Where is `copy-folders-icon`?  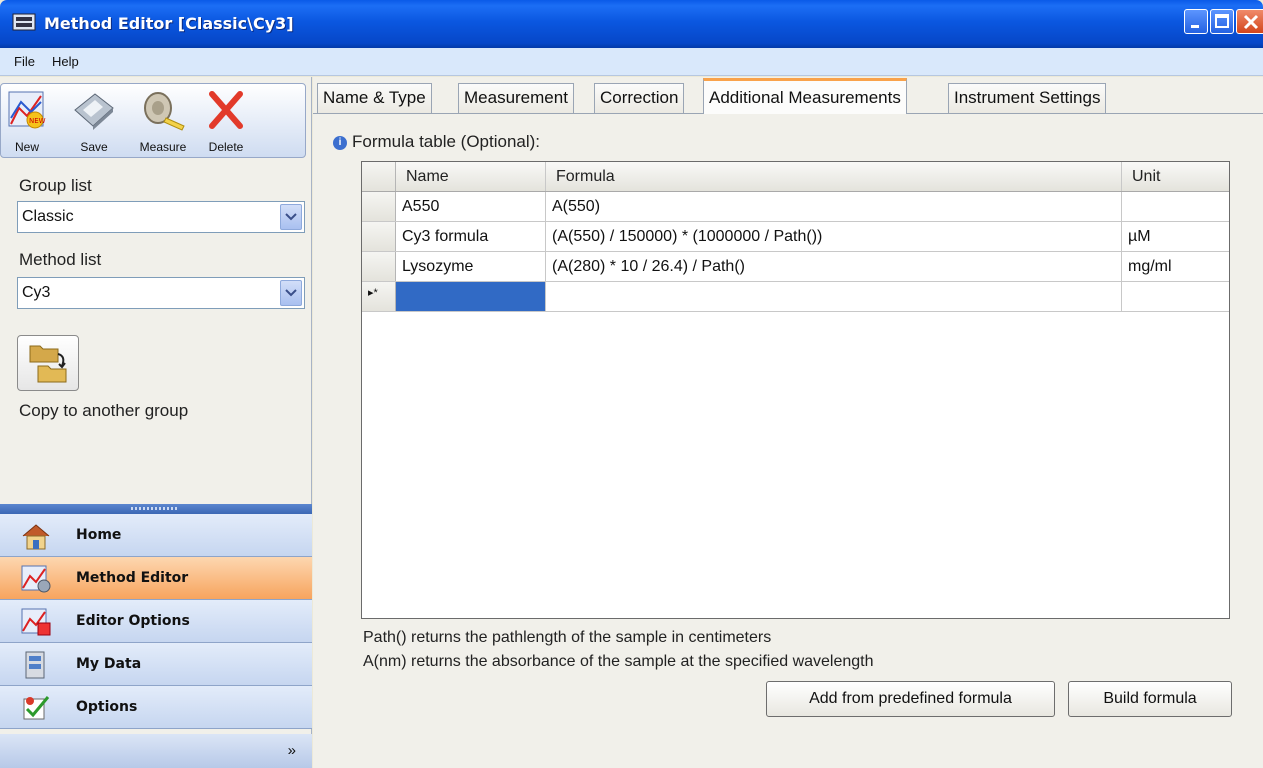
copy-folders-icon is located at coordinates (48, 364).